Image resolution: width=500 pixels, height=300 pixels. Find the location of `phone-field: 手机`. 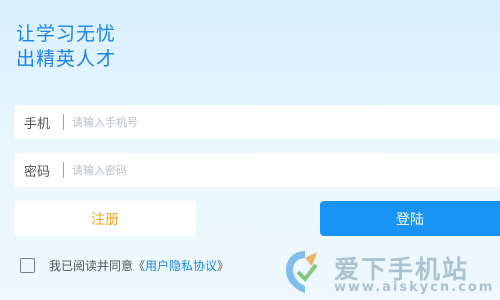

phone-field: 手机 is located at coordinates (257, 122).